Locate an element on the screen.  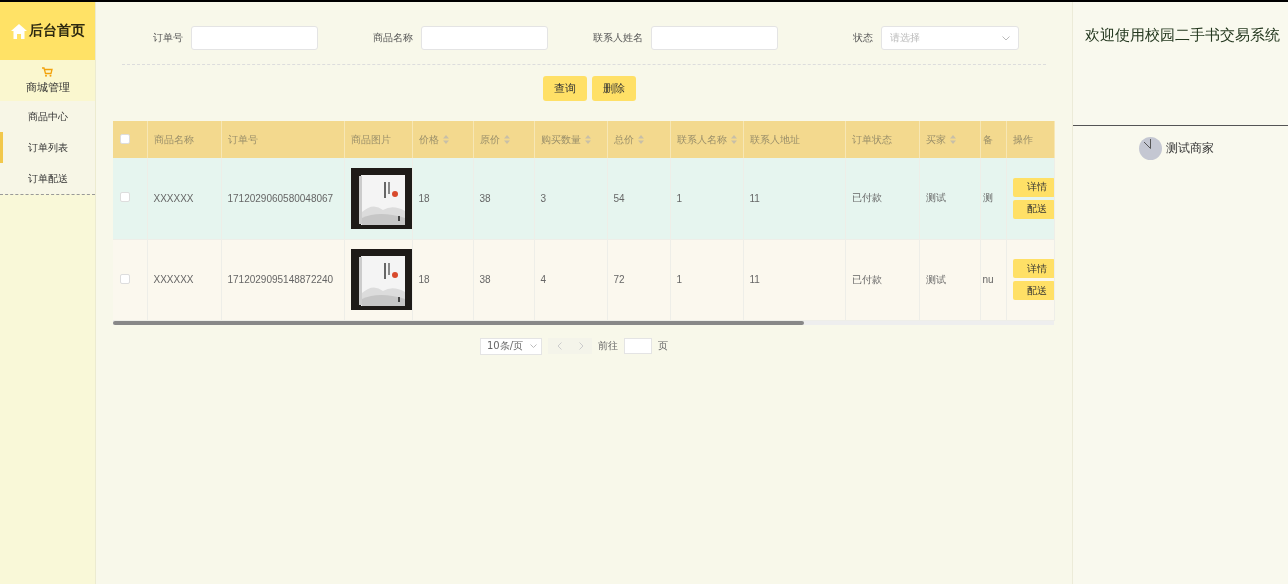
column-header: 总价 is located at coordinates (623, 139).